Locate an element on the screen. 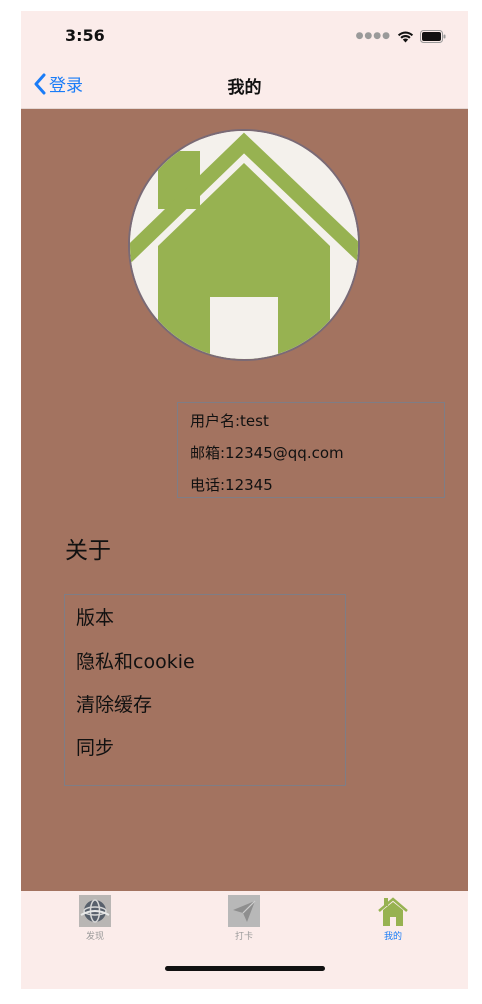 Image resolution: width=482 pixels, height=1004 pixels. about-item-clear-cache: 清除缓存 is located at coordinates (114, 703).